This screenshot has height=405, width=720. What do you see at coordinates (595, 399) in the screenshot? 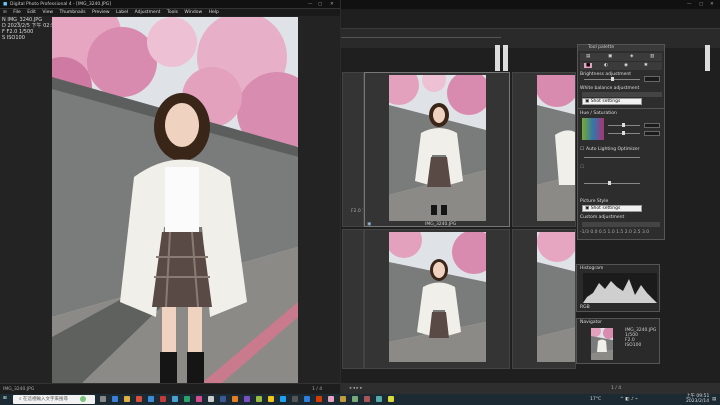
I see `weather-temp: 17°C` at bounding box center [595, 399].